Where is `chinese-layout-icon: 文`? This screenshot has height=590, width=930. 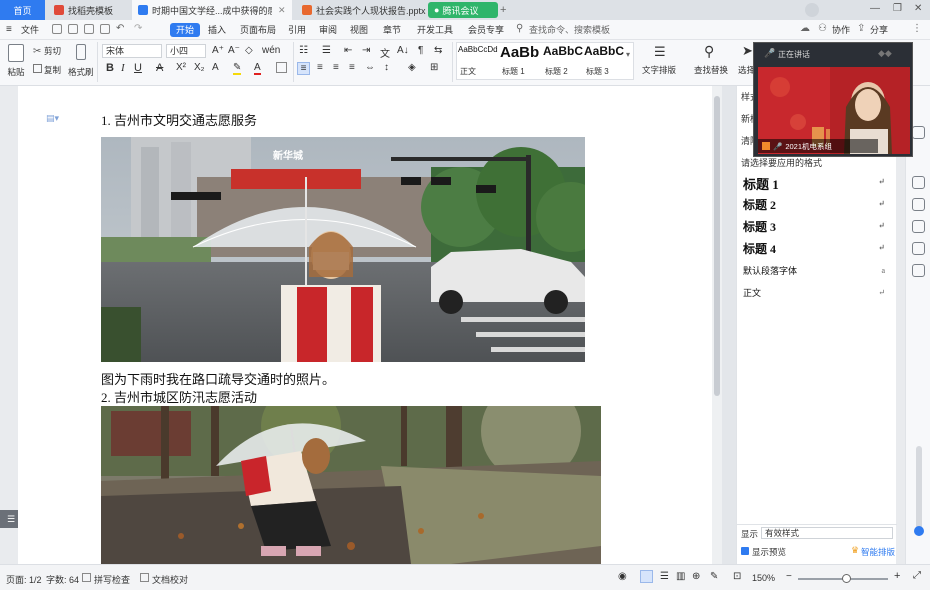 chinese-layout-icon: 文 is located at coordinates (385, 52).